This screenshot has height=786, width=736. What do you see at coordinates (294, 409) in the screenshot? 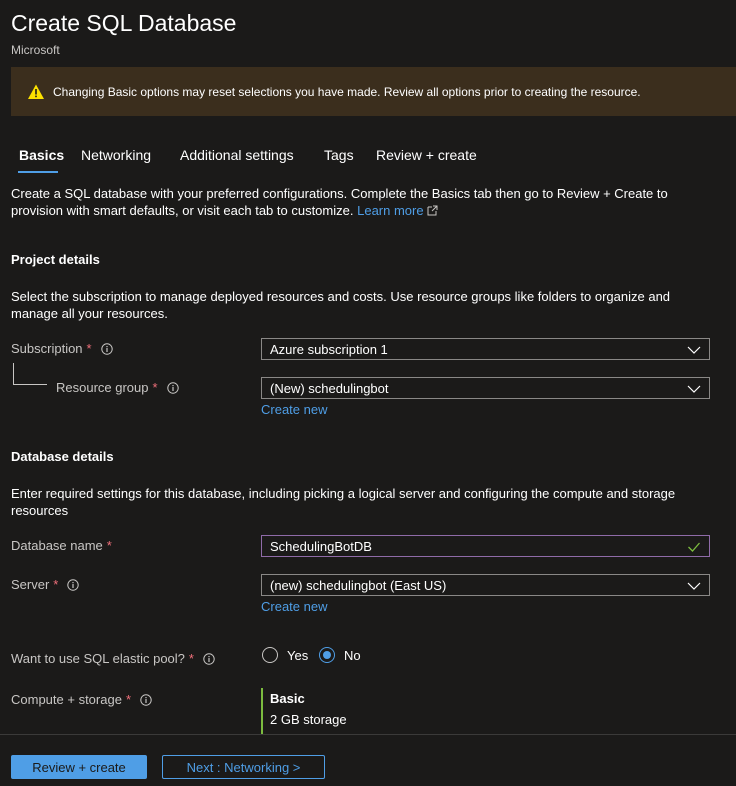
I see `resource-group-create-new-link: Create new` at bounding box center [294, 409].